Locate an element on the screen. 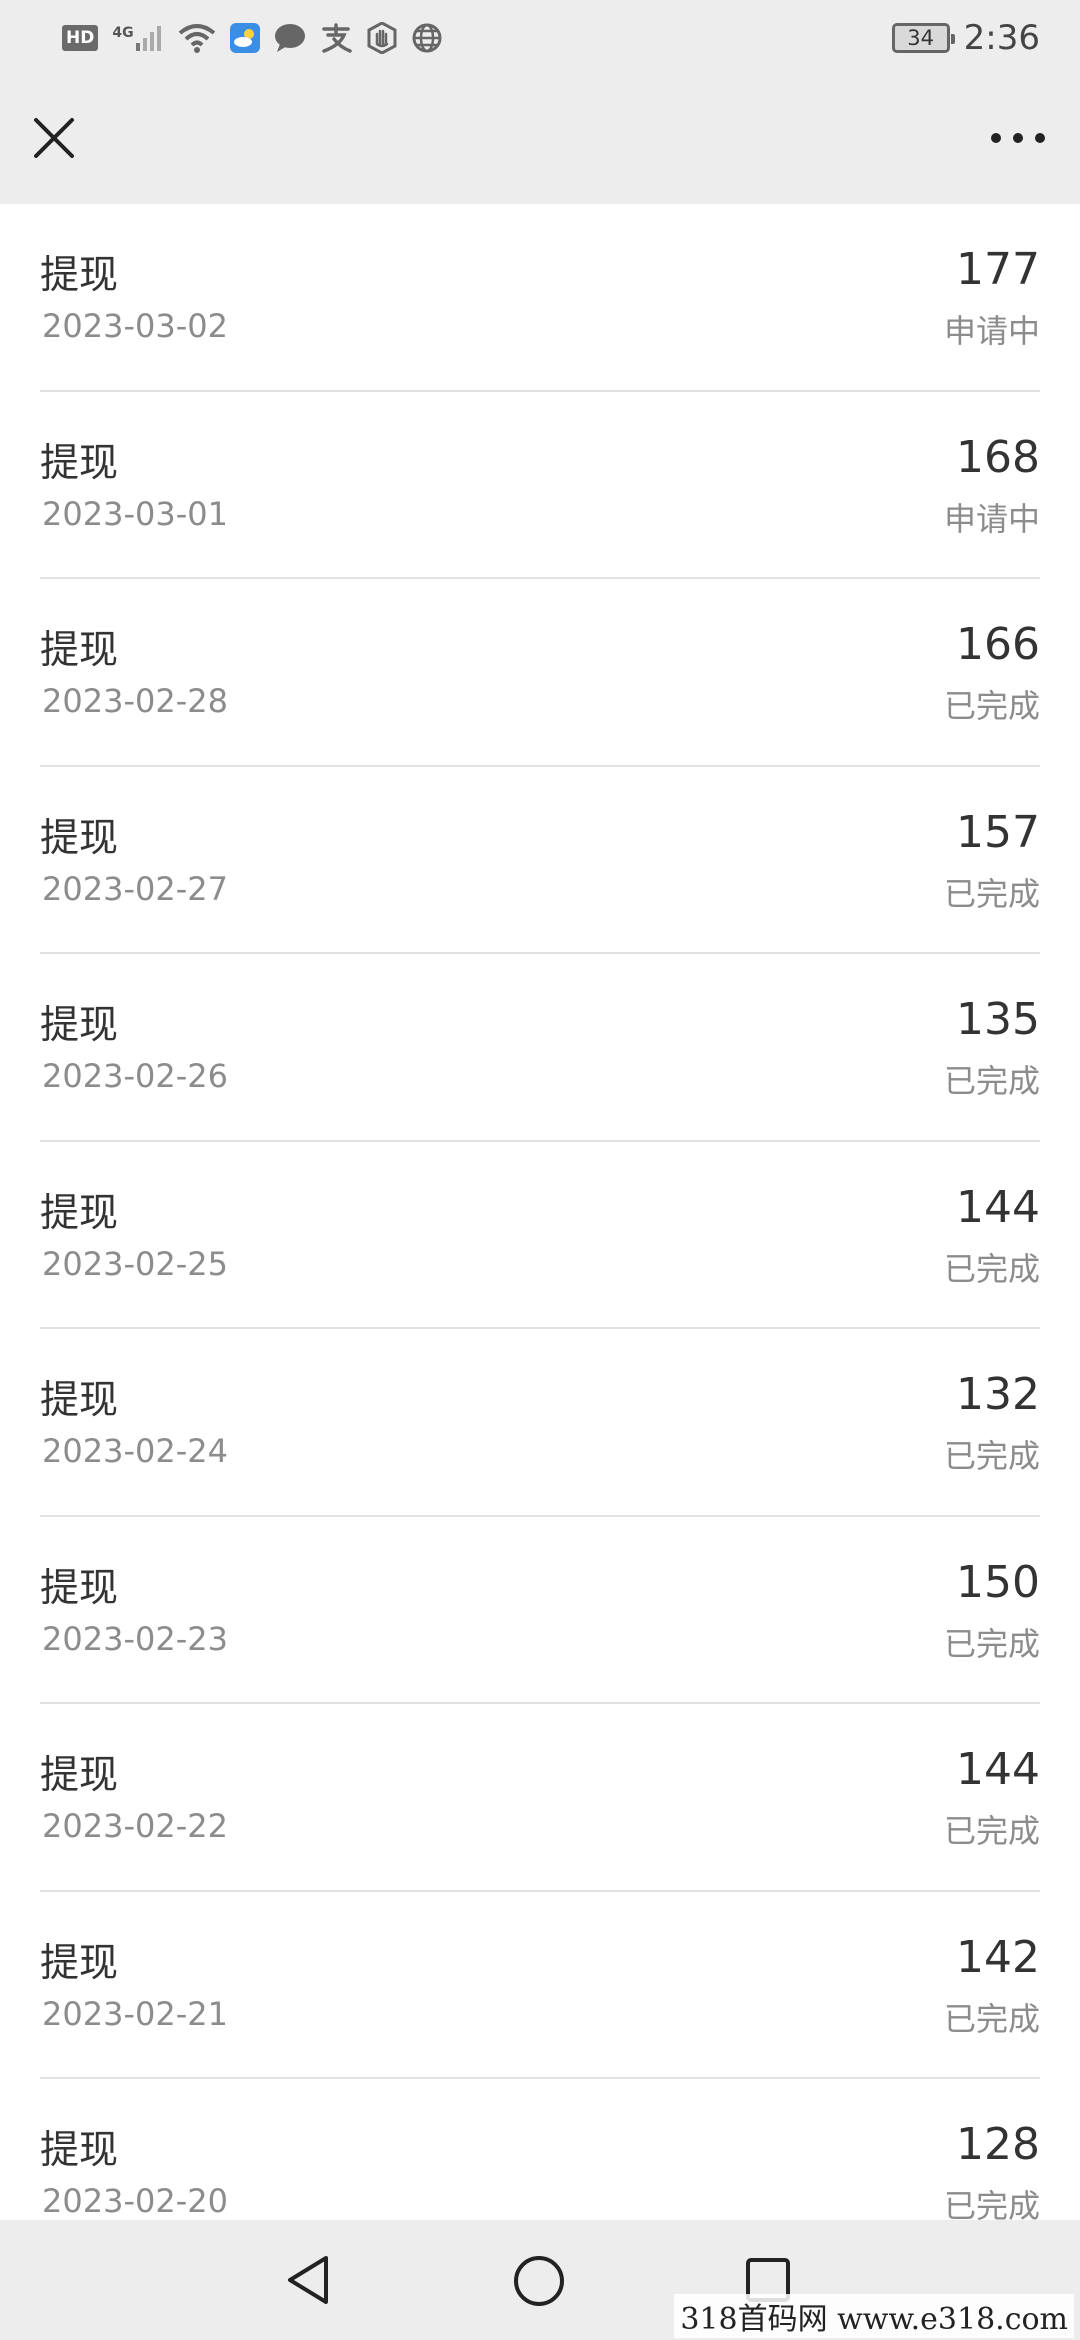 Image resolution: width=1080 pixels, height=2340 pixels. wifi-icon is located at coordinates (196, 38).